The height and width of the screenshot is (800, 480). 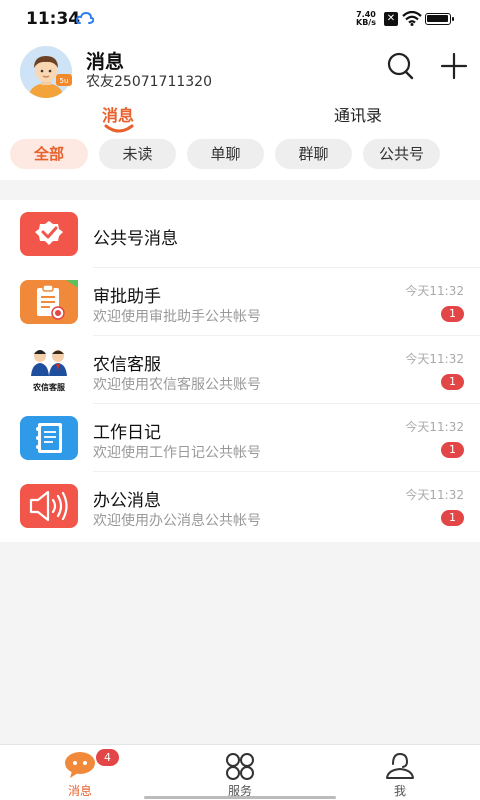 I want to click on nav-label: 我, so click(x=399, y=791).